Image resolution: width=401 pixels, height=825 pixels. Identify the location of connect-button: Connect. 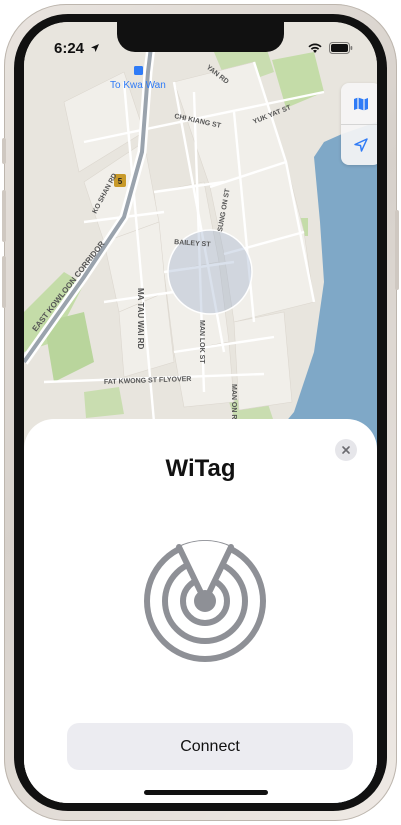
(210, 746).